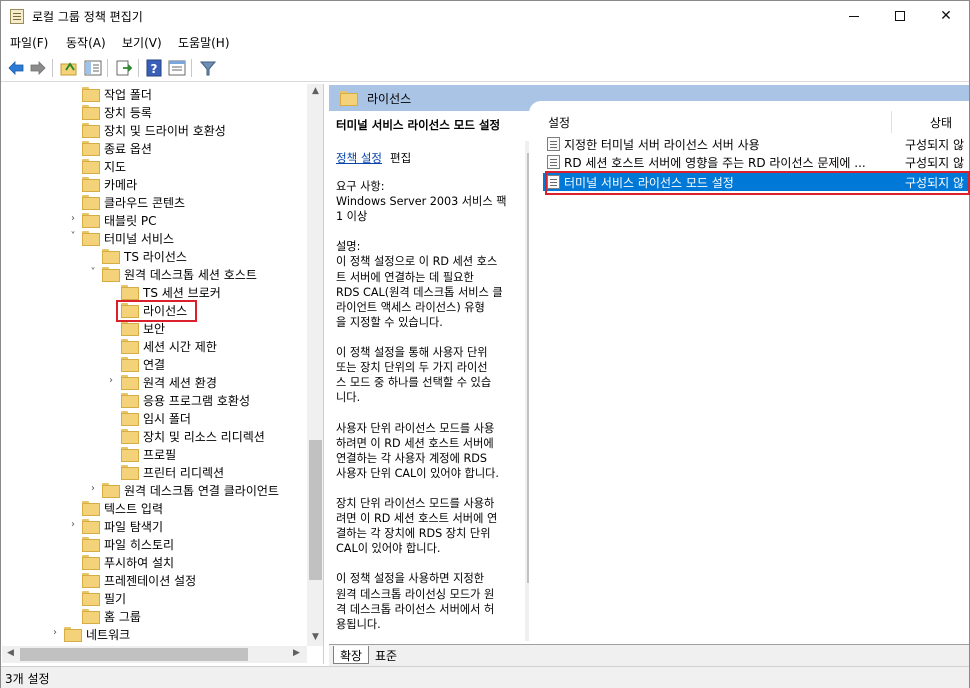  I want to click on list-item: 지정한 터미널 서버 라이선스 서버 사용 구성되지 않, so click(756, 144).